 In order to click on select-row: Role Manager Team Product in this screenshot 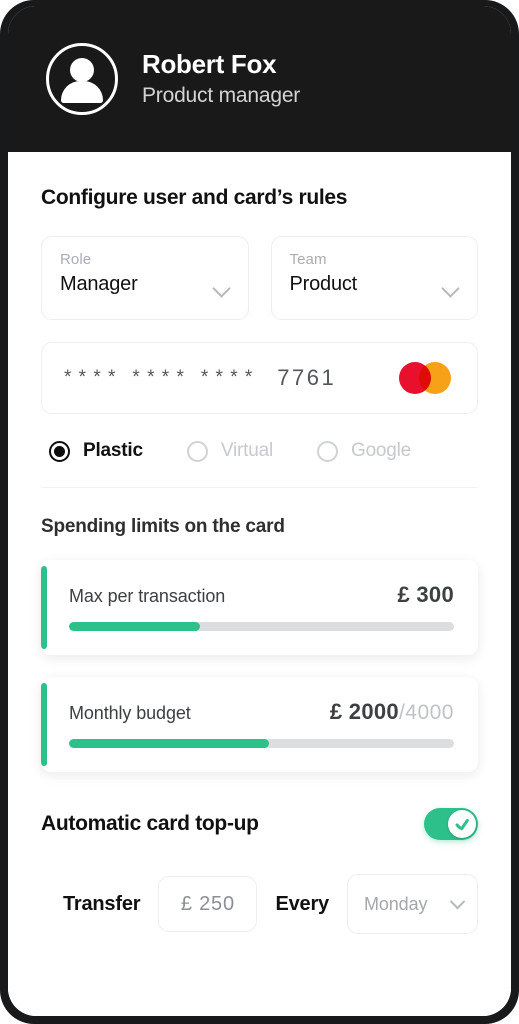, I will do `click(259, 278)`.